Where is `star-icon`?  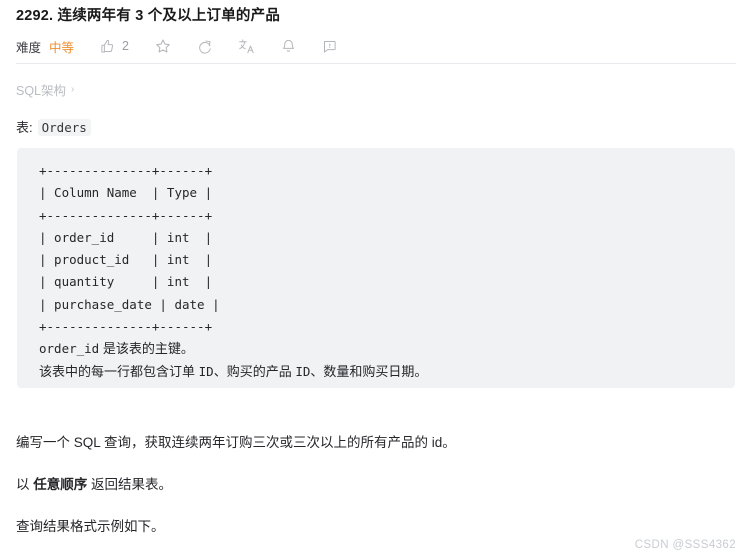
star-icon is located at coordinates (163, 46).